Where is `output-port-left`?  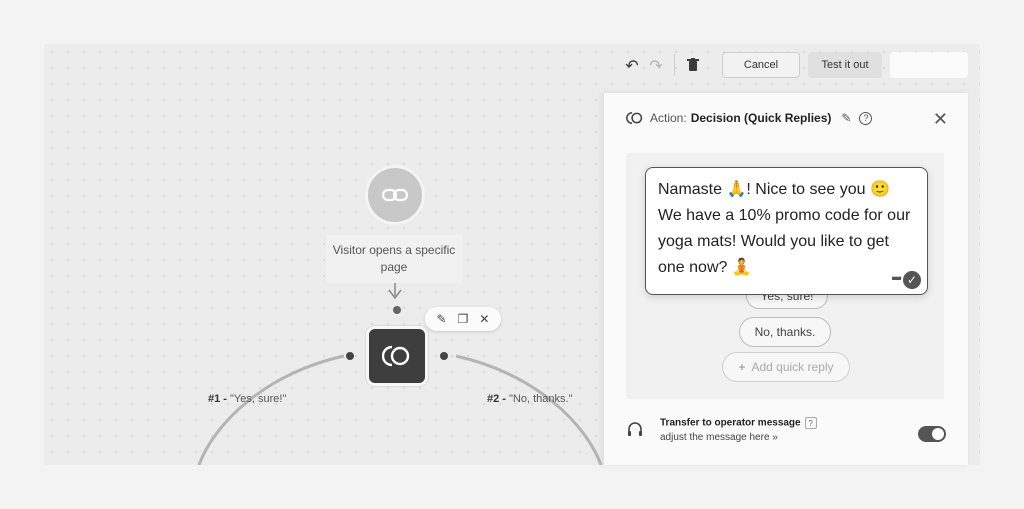
output-port-left is located at coordinates (350, 356).